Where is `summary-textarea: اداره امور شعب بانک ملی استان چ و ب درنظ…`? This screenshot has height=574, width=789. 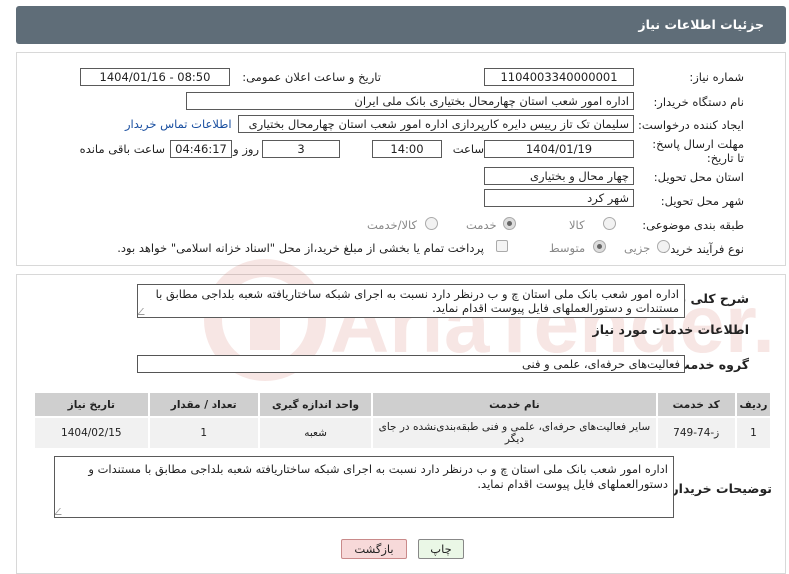
summary-textarea: اداره امور شعب بانک ملی استان چ و ب درنظ… is located at coordinates (411, 301).